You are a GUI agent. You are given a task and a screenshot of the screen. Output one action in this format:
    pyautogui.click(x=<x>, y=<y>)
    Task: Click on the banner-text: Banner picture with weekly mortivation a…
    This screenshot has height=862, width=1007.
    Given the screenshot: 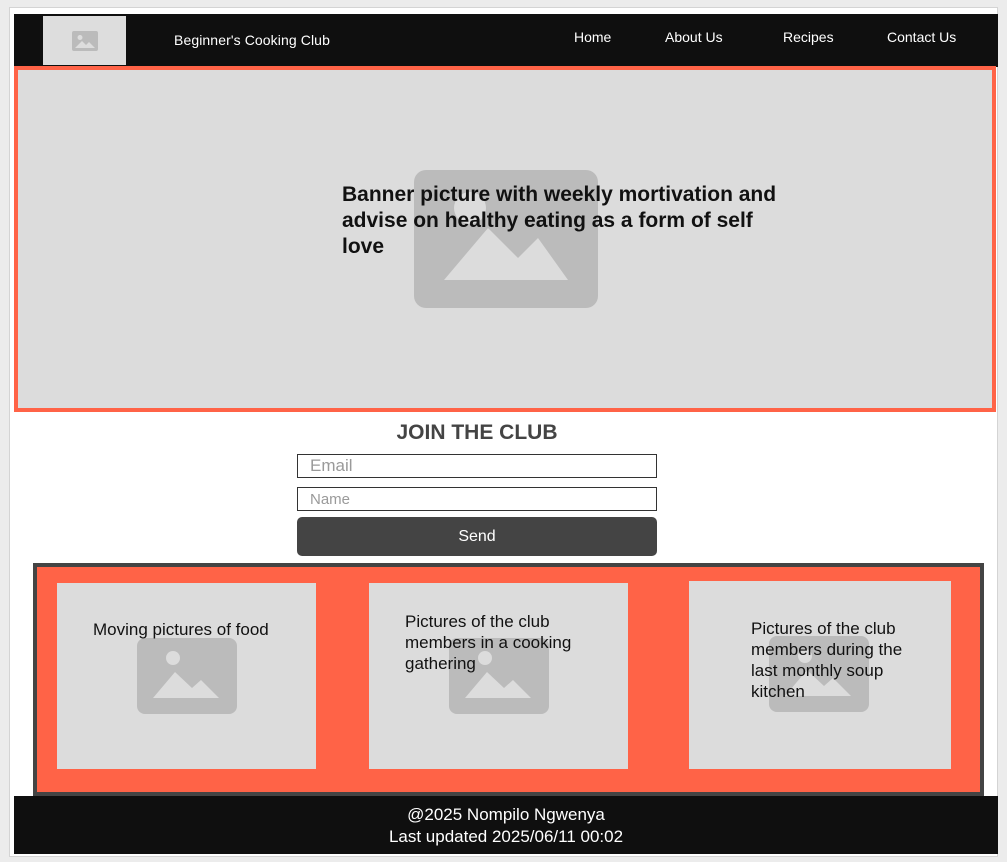 What is the action you would take?
    pyautogui.click(x=559, y=220)
    